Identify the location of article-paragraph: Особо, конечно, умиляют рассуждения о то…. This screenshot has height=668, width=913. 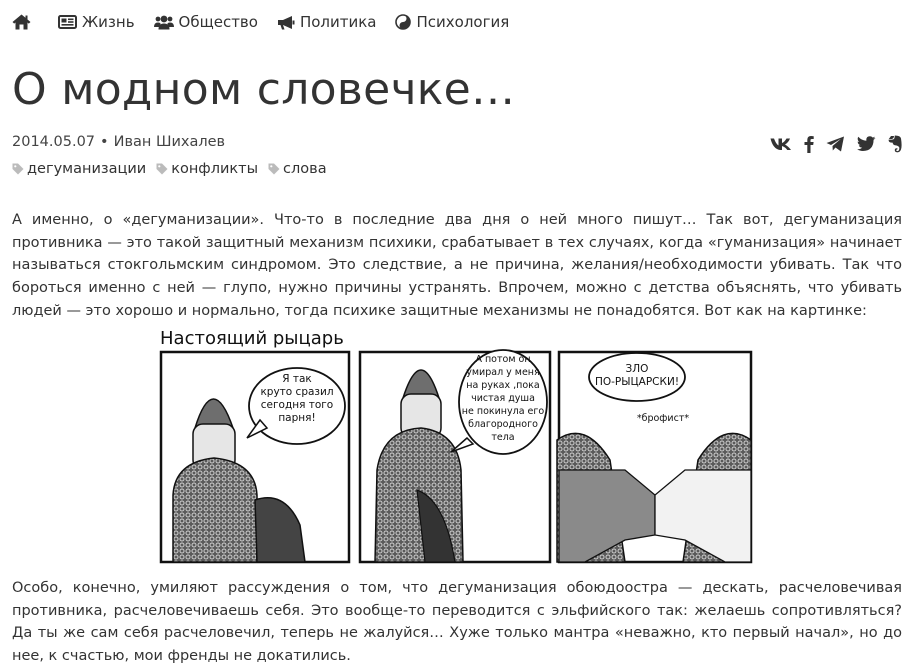
(457, 622).